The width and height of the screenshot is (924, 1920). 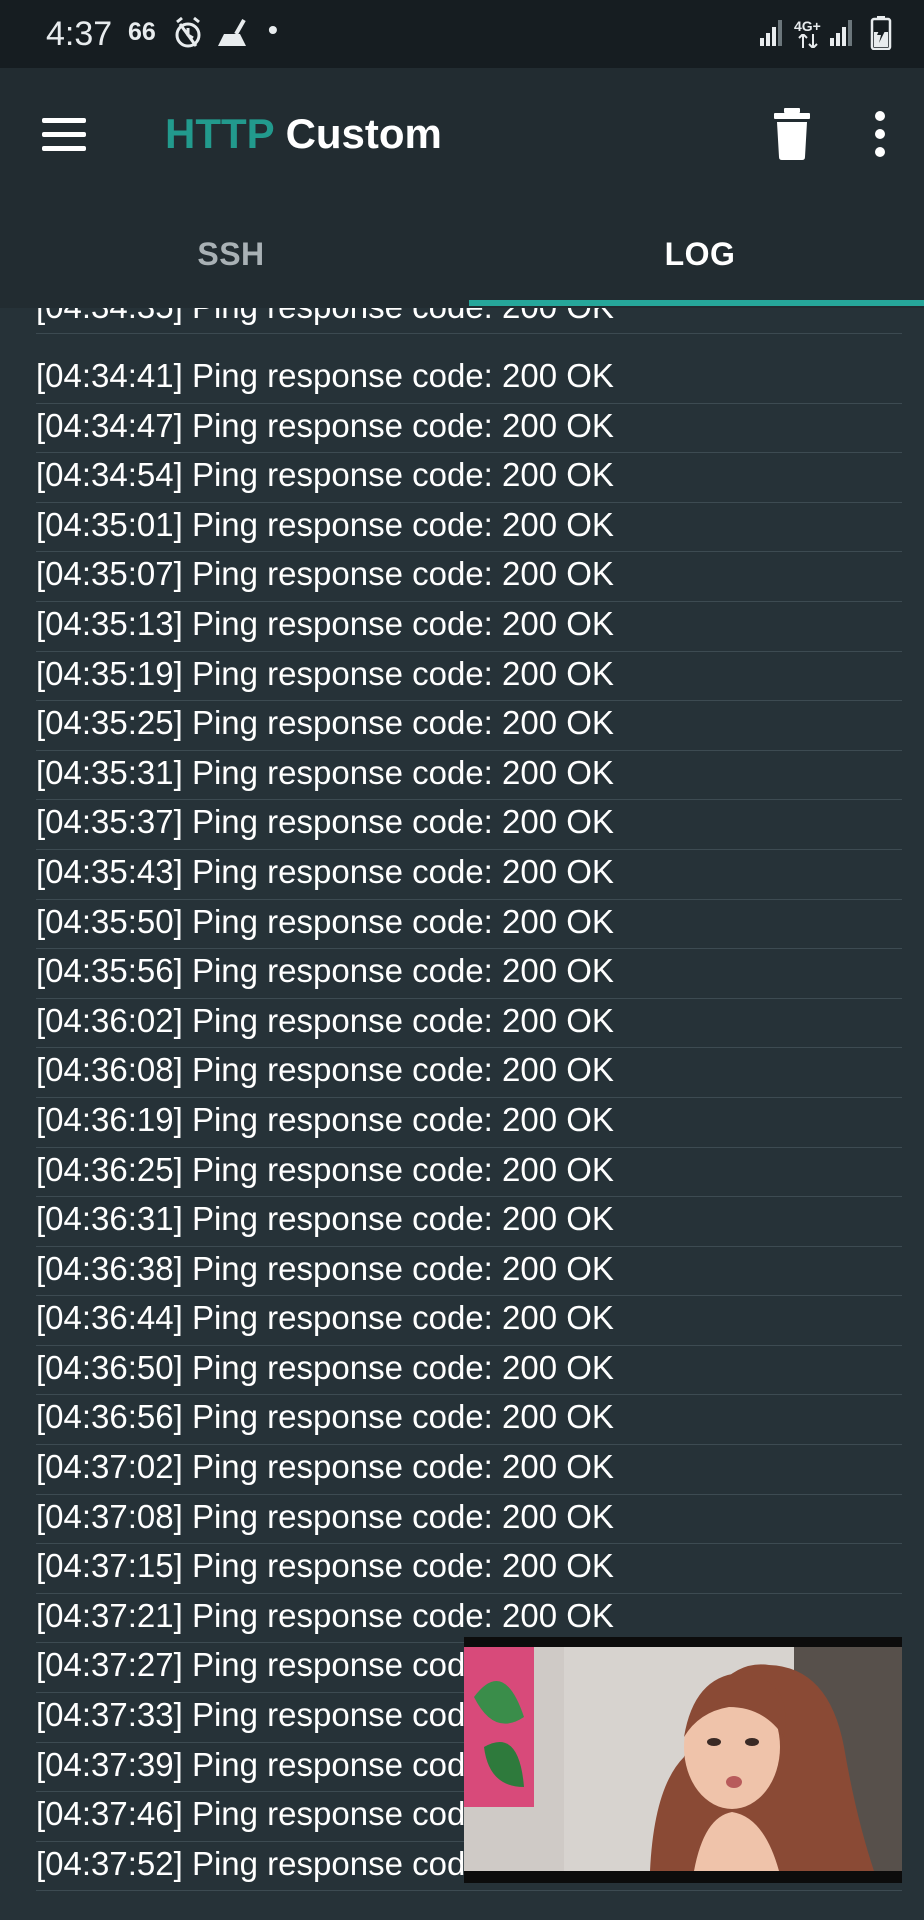 What do you see at coordinates (469, 1619) in the screenshot?
I see `log-row: [04:37:21] Ping response code: 200 OK` at bounding box center [469, 1619].